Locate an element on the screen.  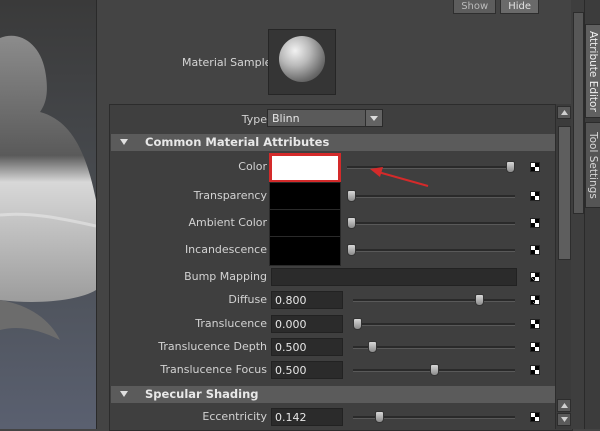
show-hide-buttons: Show Hide is located at coordinates (496, 7).